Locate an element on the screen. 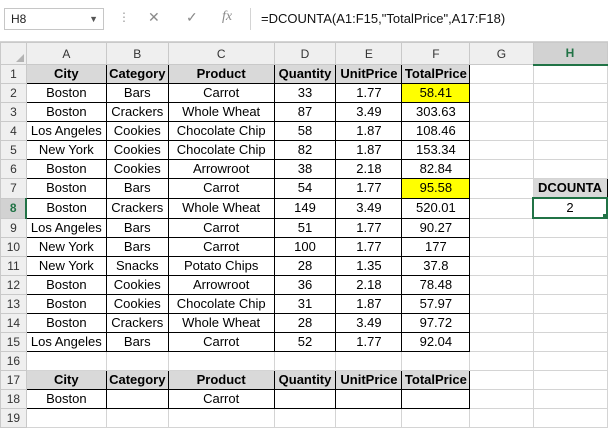  cell-g13 is located at coordinates (501, 303).